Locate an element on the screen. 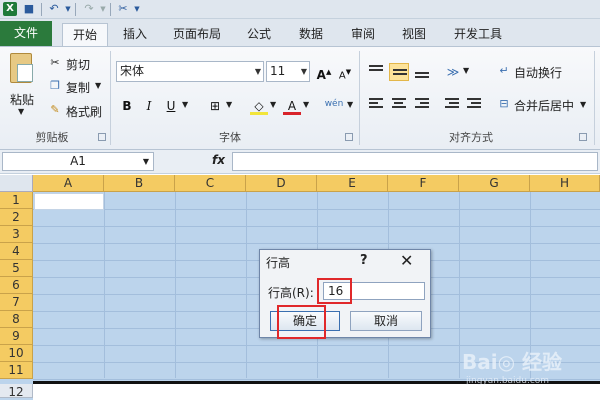 The image size is (600, 400). help-icon: ? is located at coordinates (364, 260).